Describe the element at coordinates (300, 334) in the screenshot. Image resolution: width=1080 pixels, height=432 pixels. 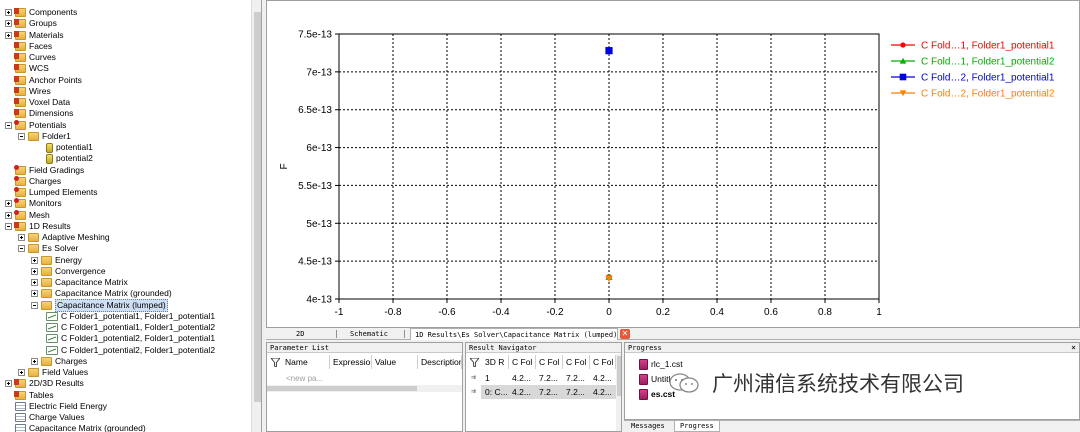
I see `tab-2d: 2D` at that location.